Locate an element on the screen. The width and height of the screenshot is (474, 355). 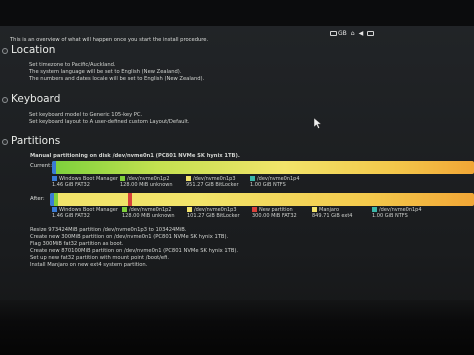
volume-icon: ◀ is located at coordinates (361, 33).